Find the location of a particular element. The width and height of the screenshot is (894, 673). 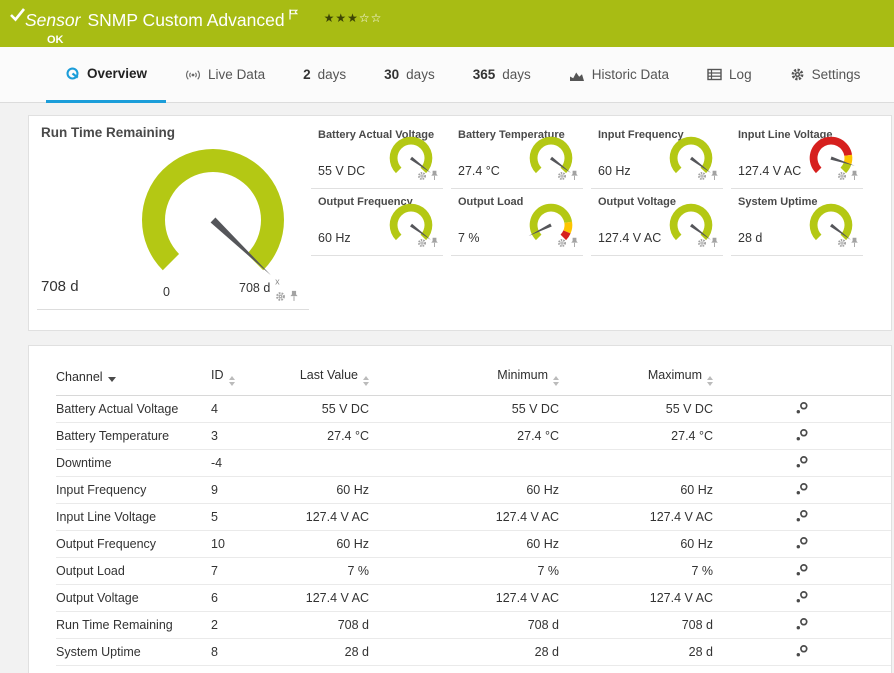

cell-id: 2 is located at coordinates (214, 625).